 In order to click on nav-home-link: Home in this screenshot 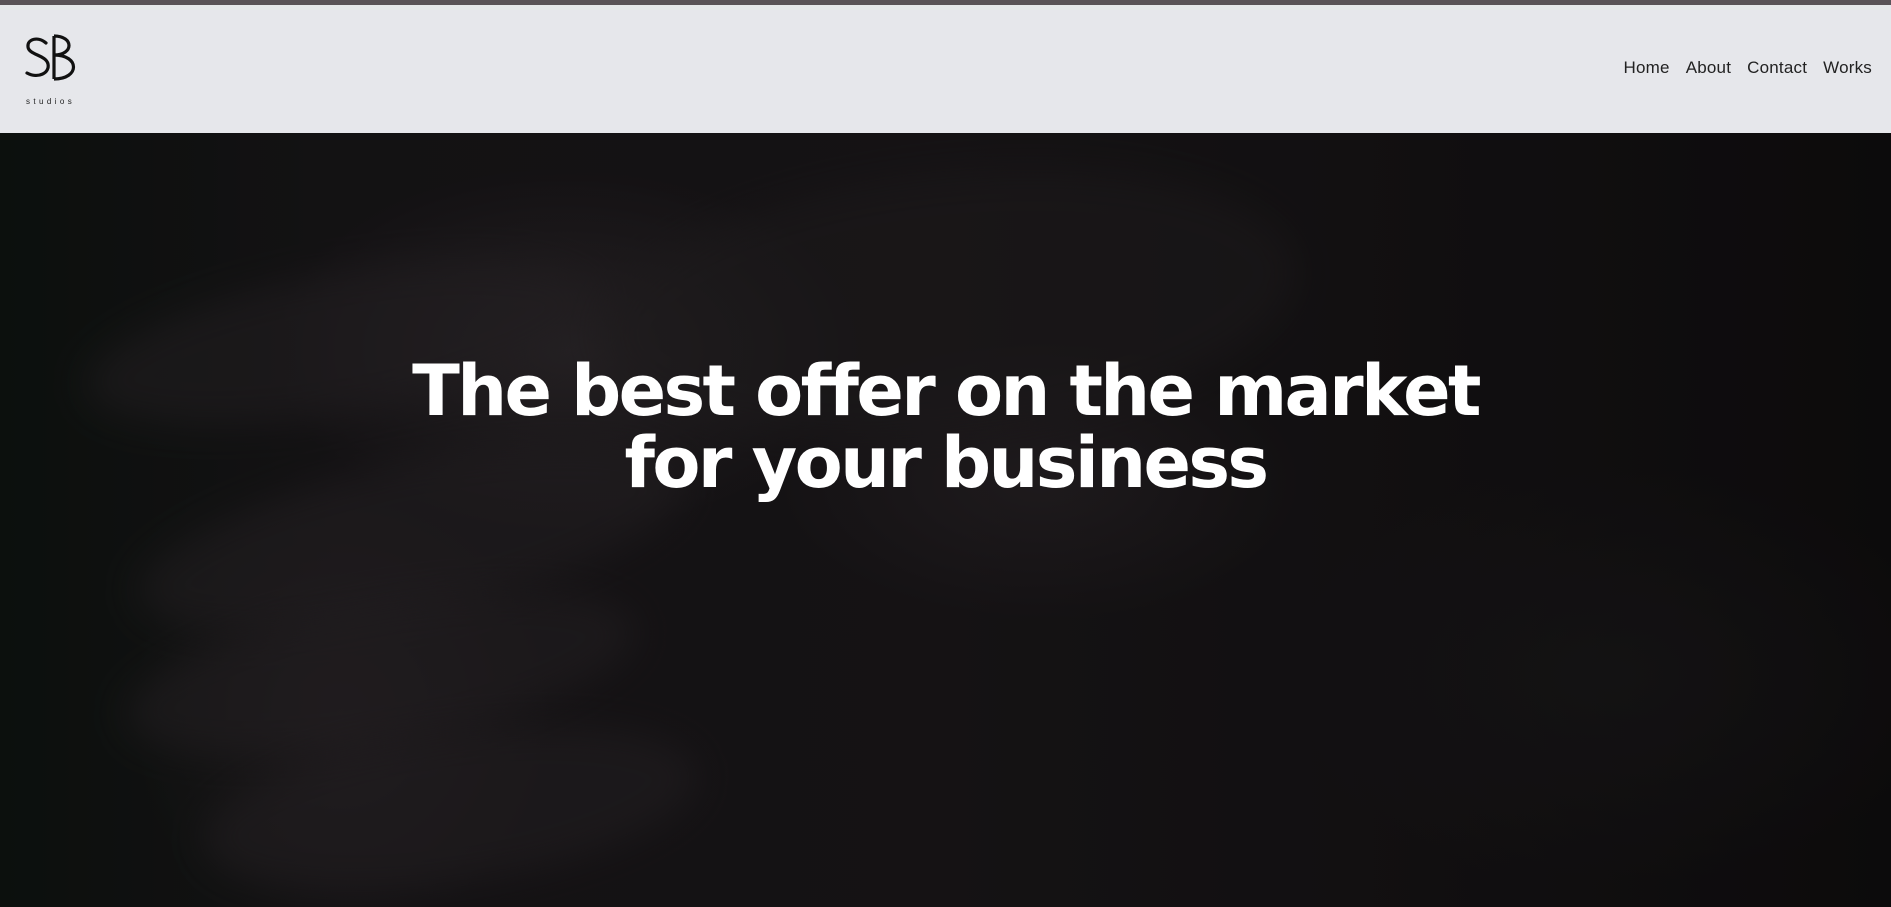, I will do `click(1647, 68)`.